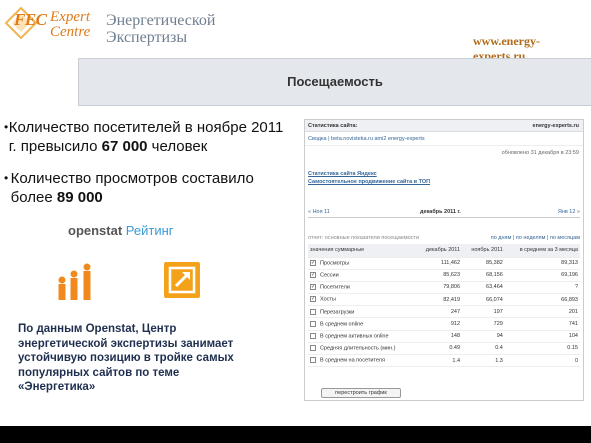  I want to click on table-row: Перезагрузки 247 197 201, so click(444, 312).